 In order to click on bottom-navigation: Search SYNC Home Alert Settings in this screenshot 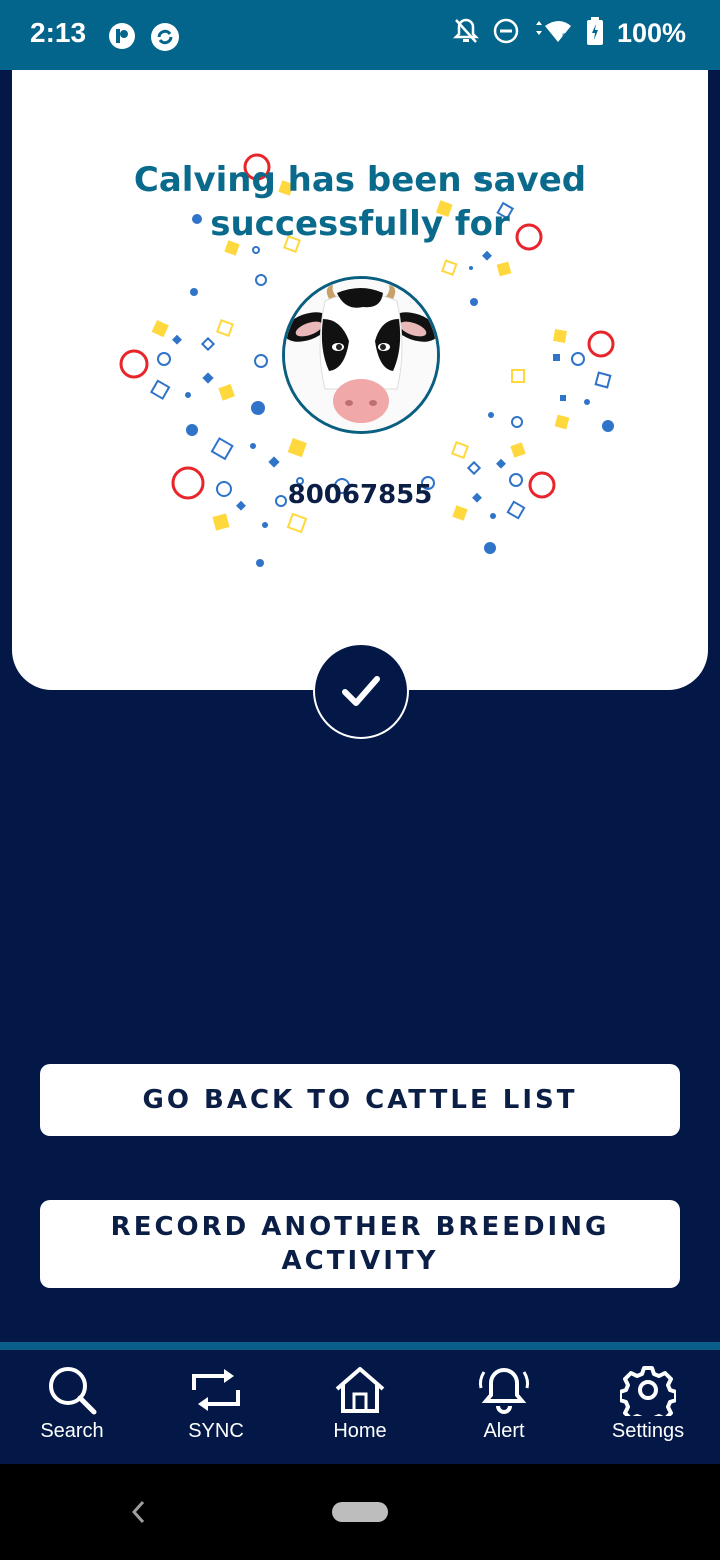, I will do `click(360, 1407)`.